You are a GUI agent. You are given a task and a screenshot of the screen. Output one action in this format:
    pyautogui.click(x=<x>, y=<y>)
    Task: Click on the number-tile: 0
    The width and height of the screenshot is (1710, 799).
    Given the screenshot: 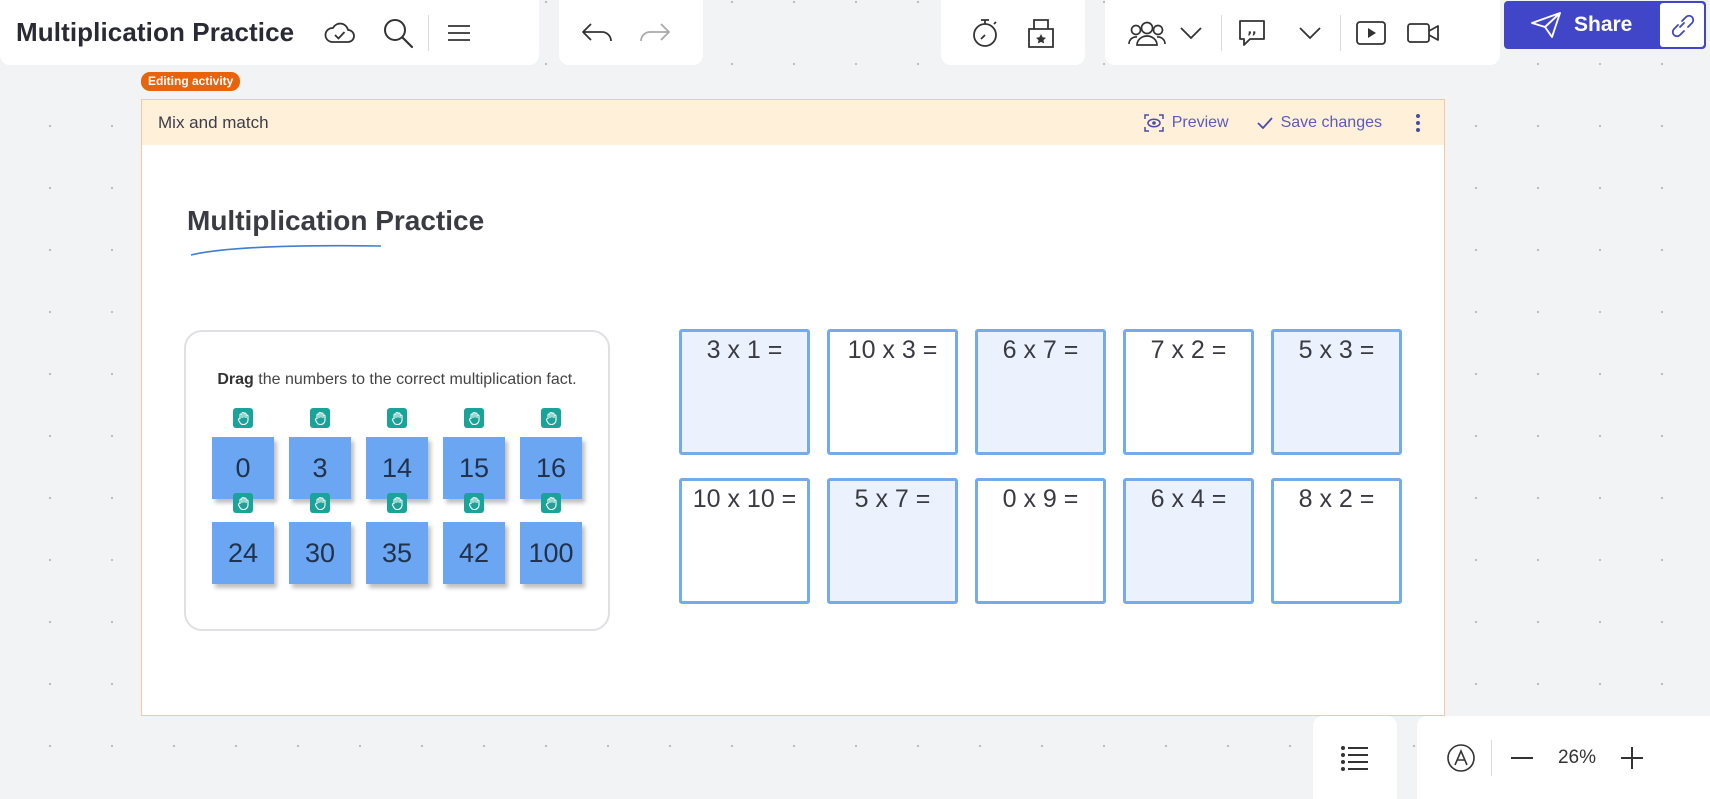 What is the action you would take?
    pyautogui.click(x=243, y=468)
    